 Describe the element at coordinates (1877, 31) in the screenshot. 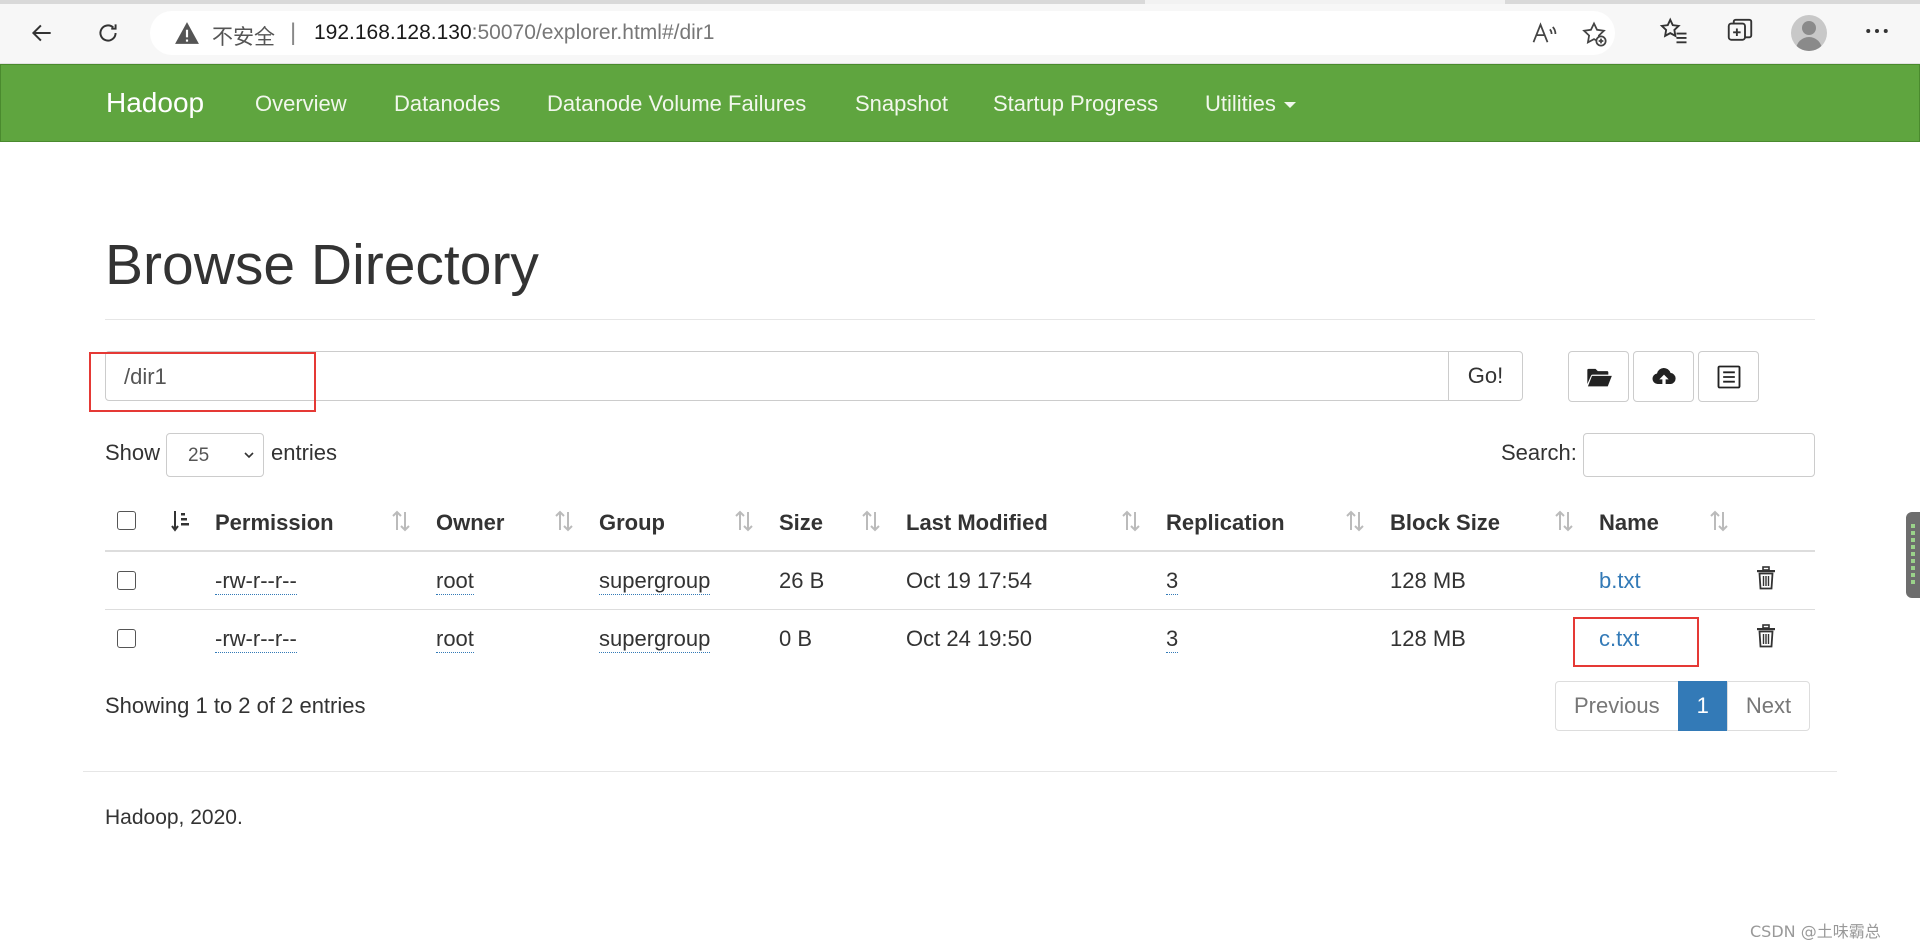

I see `more-menu-icon` at that location.